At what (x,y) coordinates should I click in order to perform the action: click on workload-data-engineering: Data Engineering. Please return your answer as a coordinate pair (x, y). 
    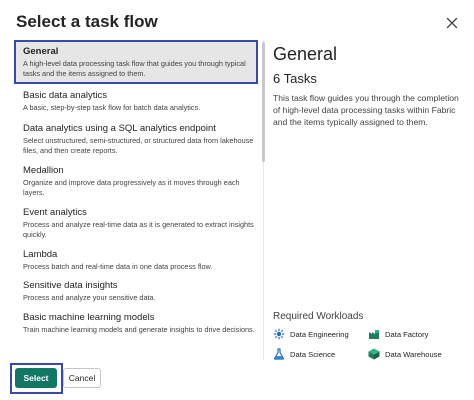
    Looking at the image, I should click on (311, 334).